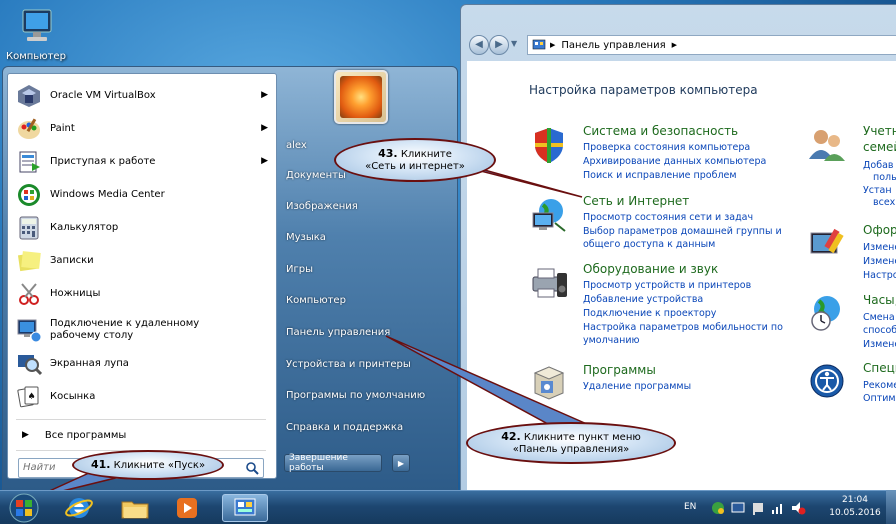 The image size is (896, 524). I want to click on callout-43-number: 43., so click(388, 153).